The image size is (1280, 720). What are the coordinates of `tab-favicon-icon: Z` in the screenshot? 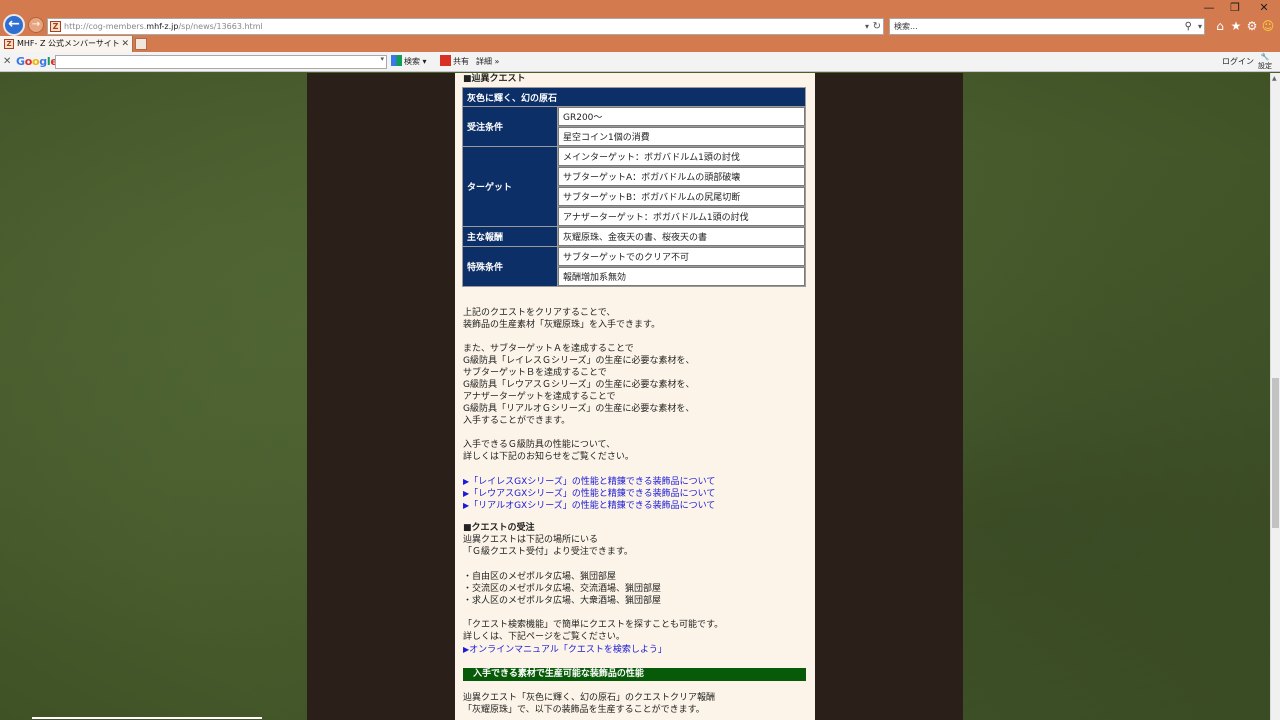 It's located at (9, 44).